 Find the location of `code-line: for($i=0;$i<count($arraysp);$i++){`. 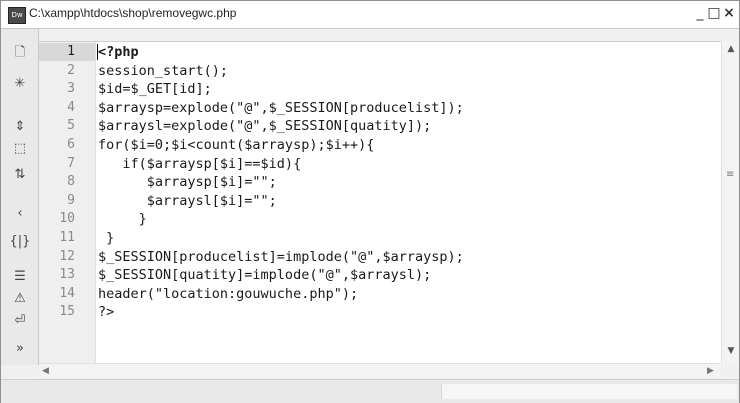

code-line: for($i=0;$i<count($arraysp);$i++){ is located at coordinates (236, 145).